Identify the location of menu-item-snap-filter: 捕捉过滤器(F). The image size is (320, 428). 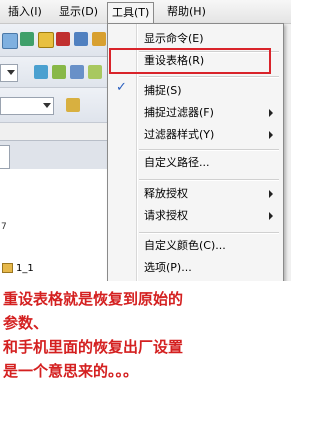
(208, 113).